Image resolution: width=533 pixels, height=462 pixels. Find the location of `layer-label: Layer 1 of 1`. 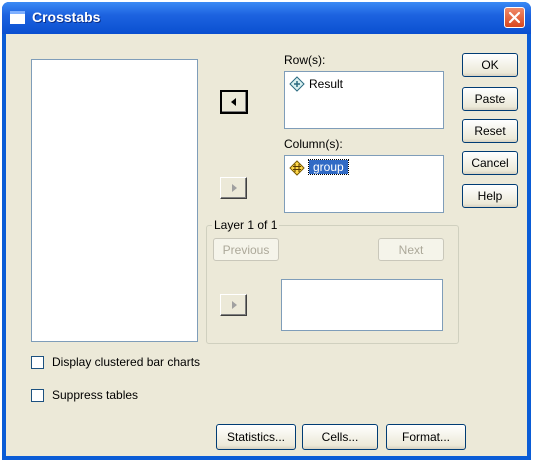

layer-label: Layer 1 of 1 is located at coordinates (246, 225).